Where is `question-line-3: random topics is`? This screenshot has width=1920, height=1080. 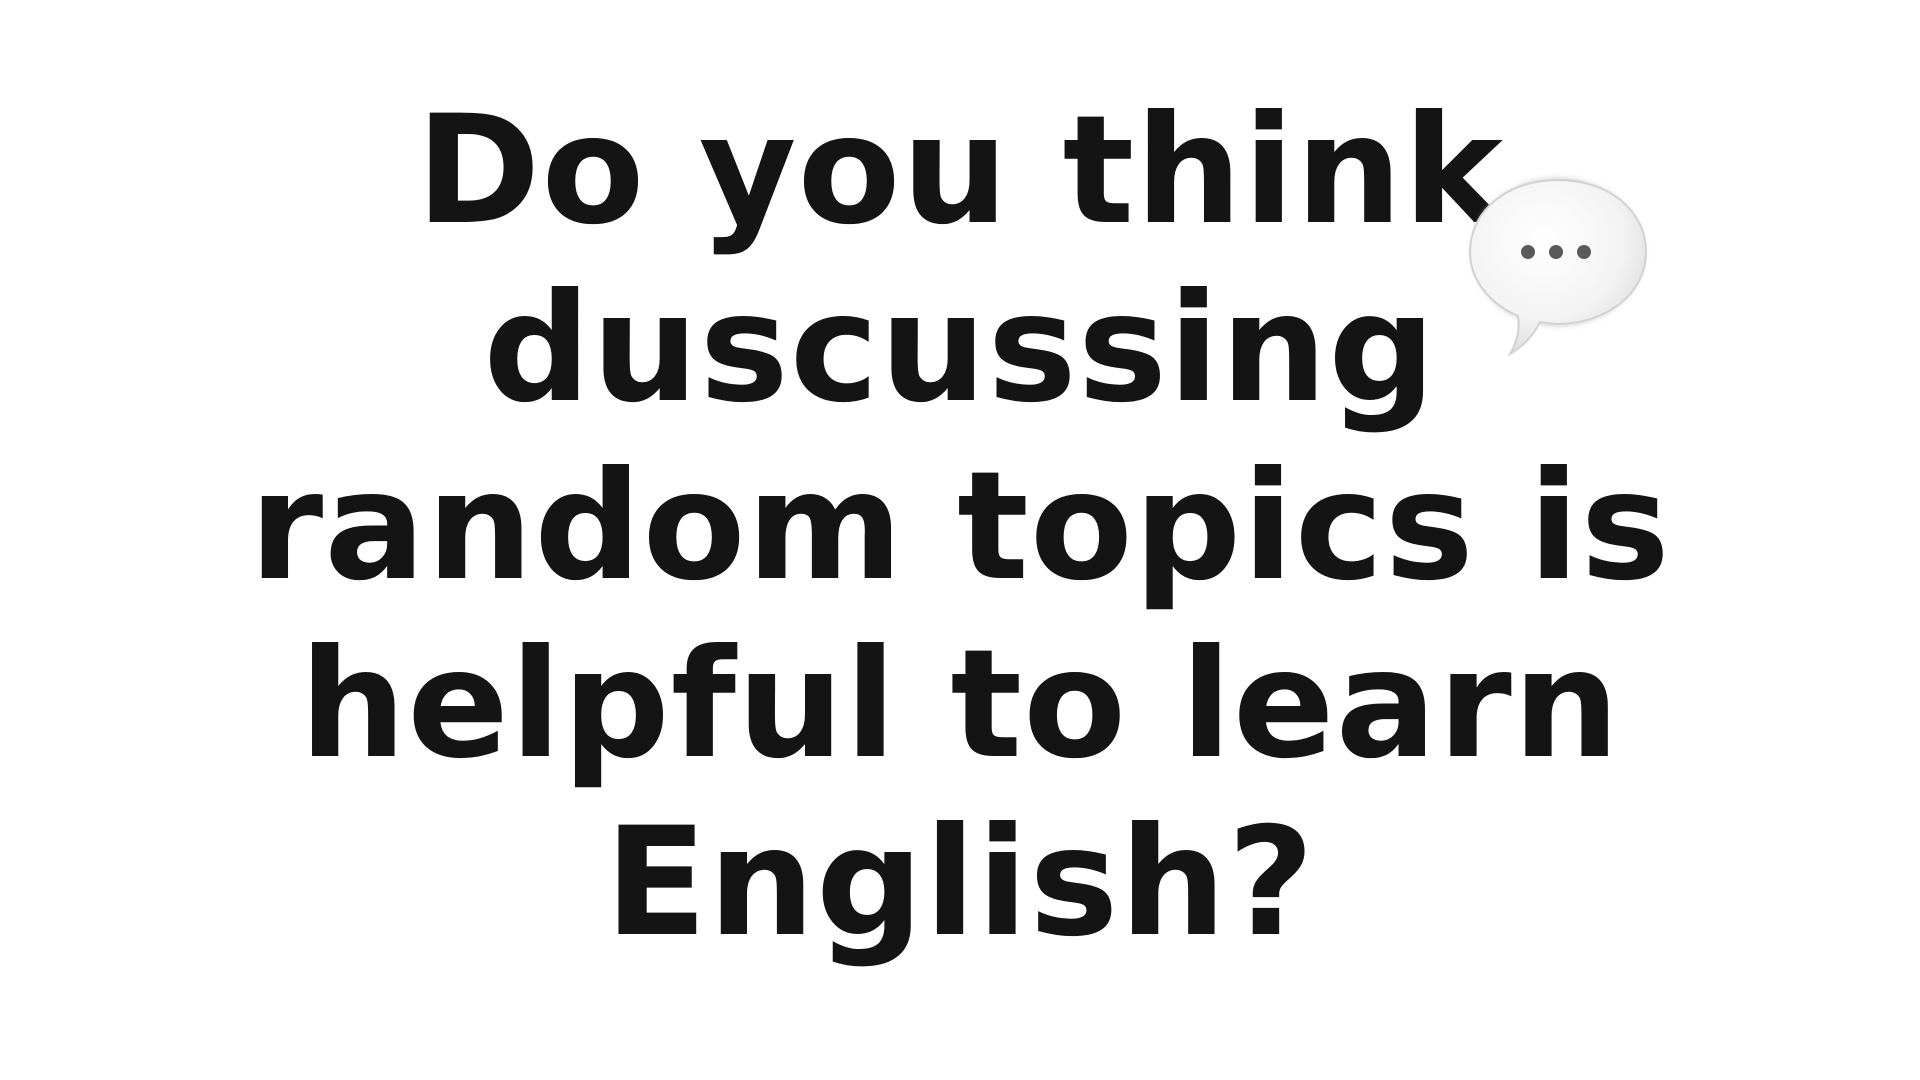
question-line-3: random topics is is located at coordinates (960, 527).